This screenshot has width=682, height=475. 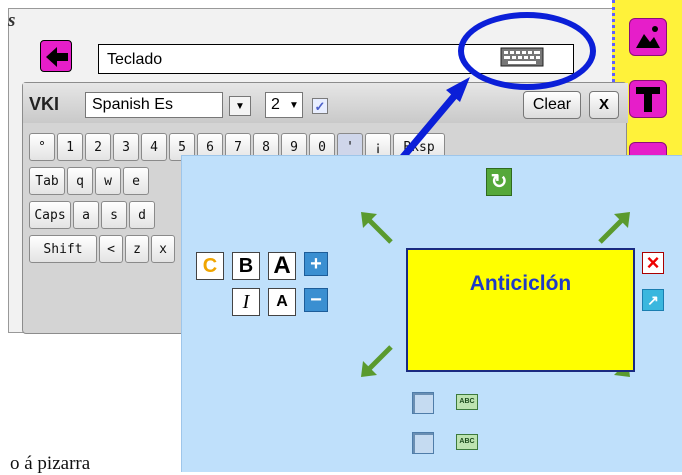 I want to click on resize-arrow-ne-icon, so click(x=614, y=228).